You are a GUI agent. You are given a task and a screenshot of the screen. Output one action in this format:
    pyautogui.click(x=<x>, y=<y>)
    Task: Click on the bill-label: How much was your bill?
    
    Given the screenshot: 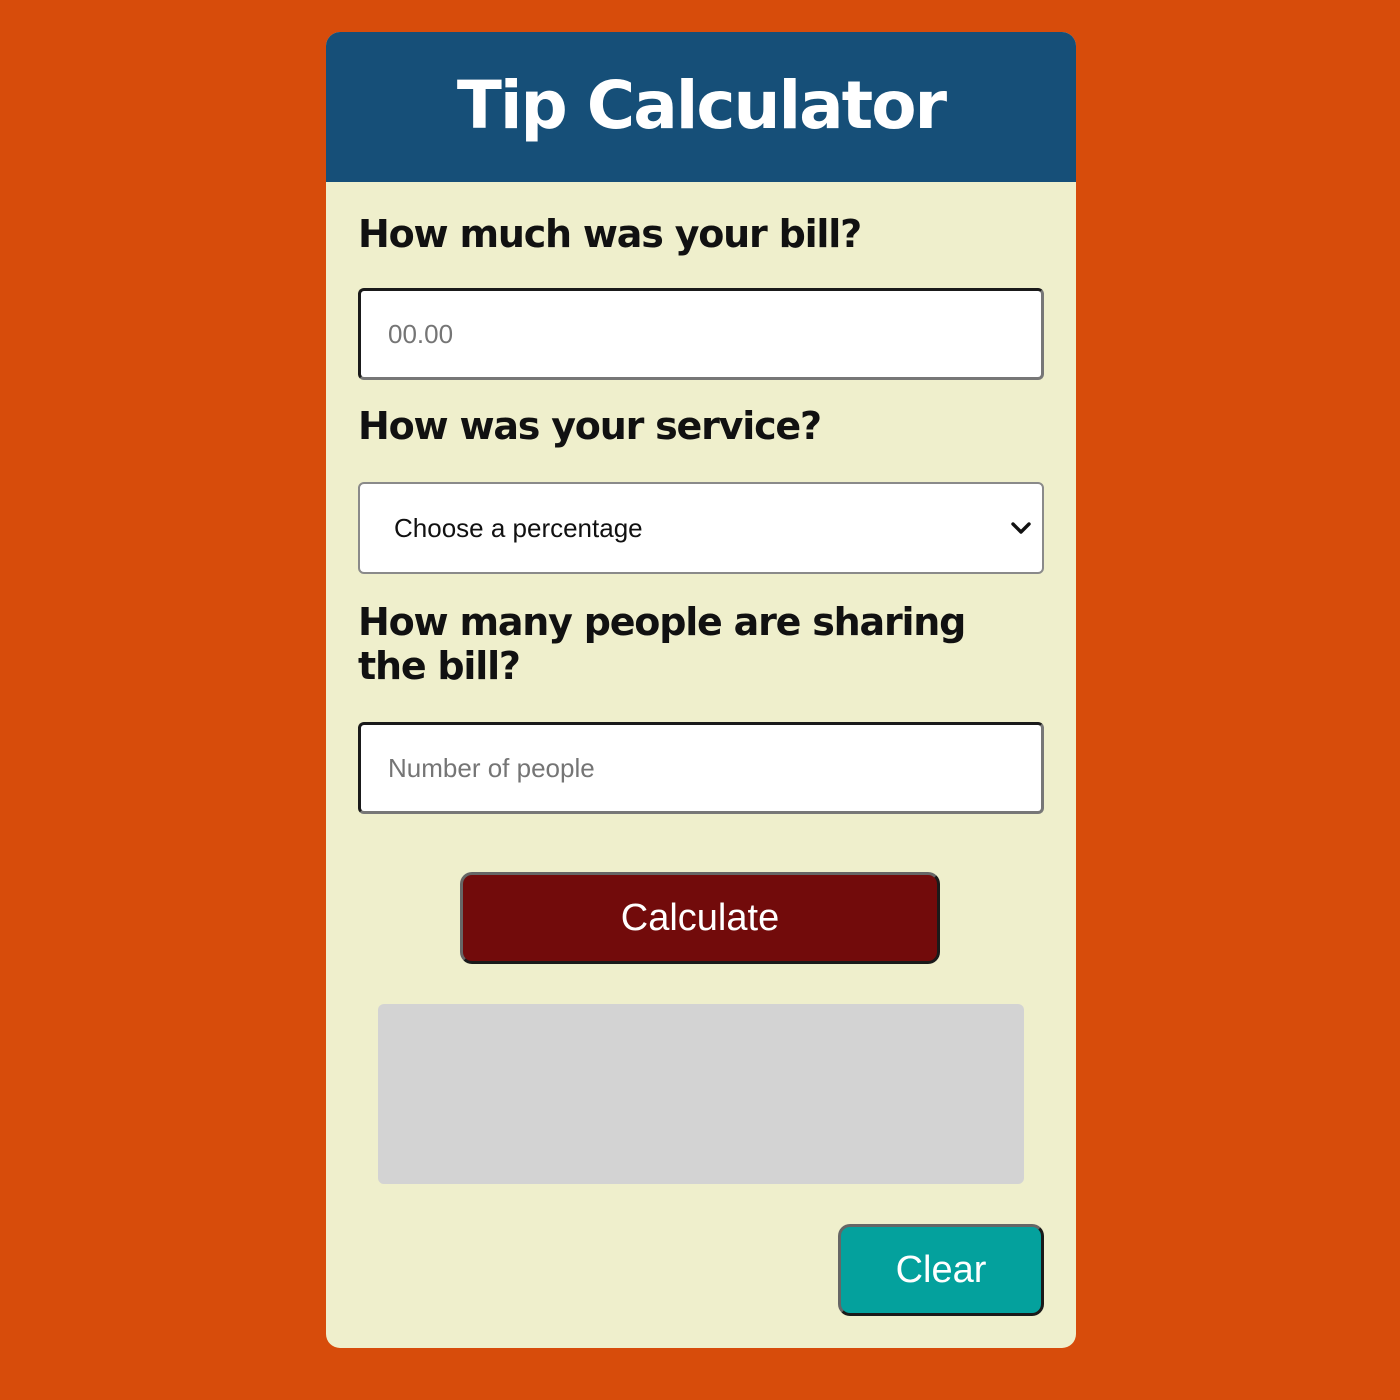 What is the action you would take?
    pyautogui.click(x=610, y=234)
    